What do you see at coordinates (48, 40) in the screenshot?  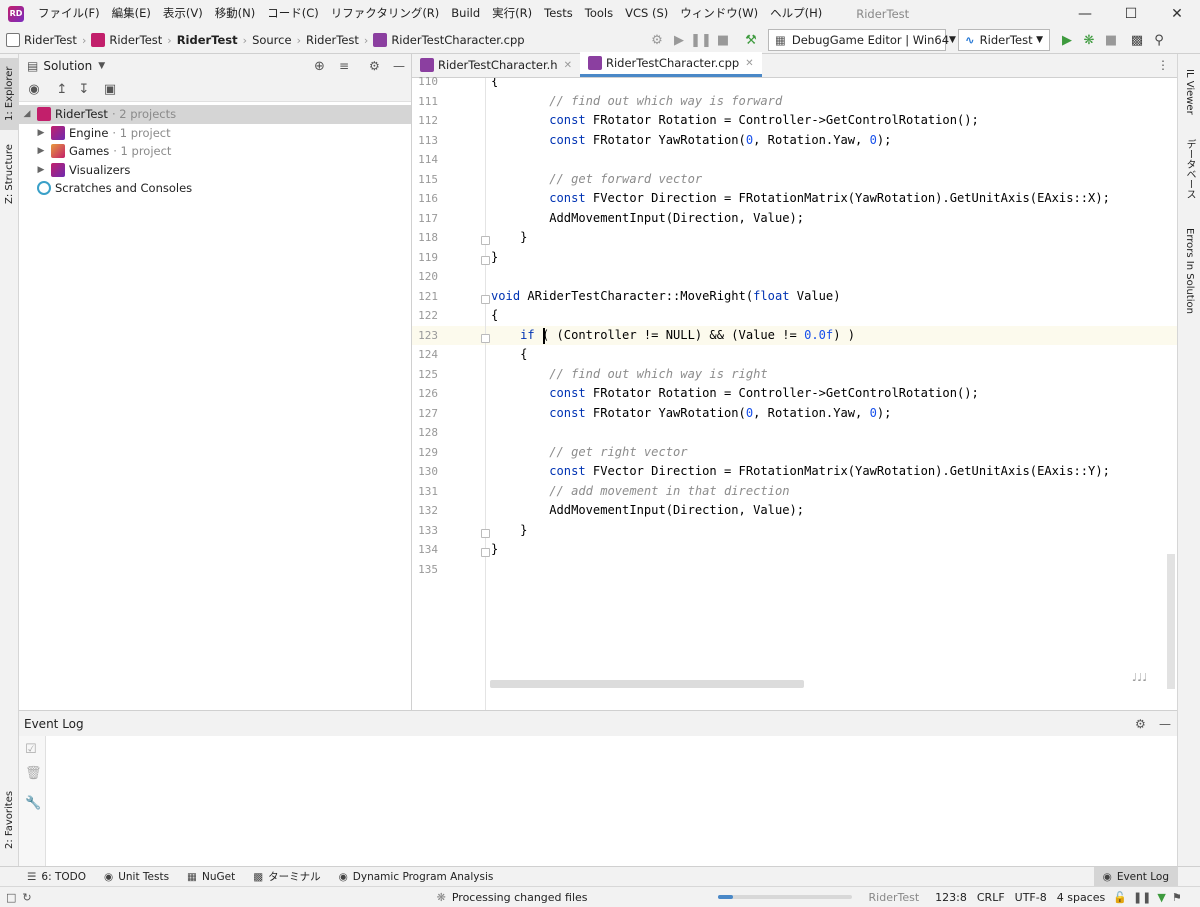 I see `breadcrumb-item-solution: RiderTest ›` at bounding box center [48, 40].